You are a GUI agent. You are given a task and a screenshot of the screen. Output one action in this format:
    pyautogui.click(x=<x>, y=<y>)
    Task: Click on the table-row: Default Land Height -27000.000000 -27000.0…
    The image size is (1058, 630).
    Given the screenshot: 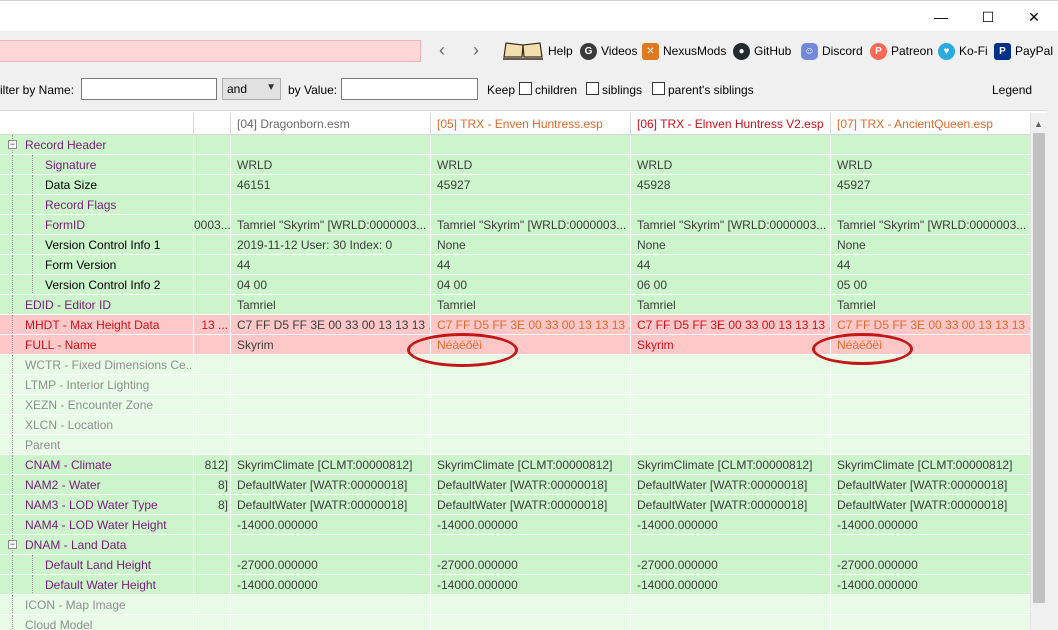 What is the action you would take?
    pyautogui.click(x=515, y=565)
    